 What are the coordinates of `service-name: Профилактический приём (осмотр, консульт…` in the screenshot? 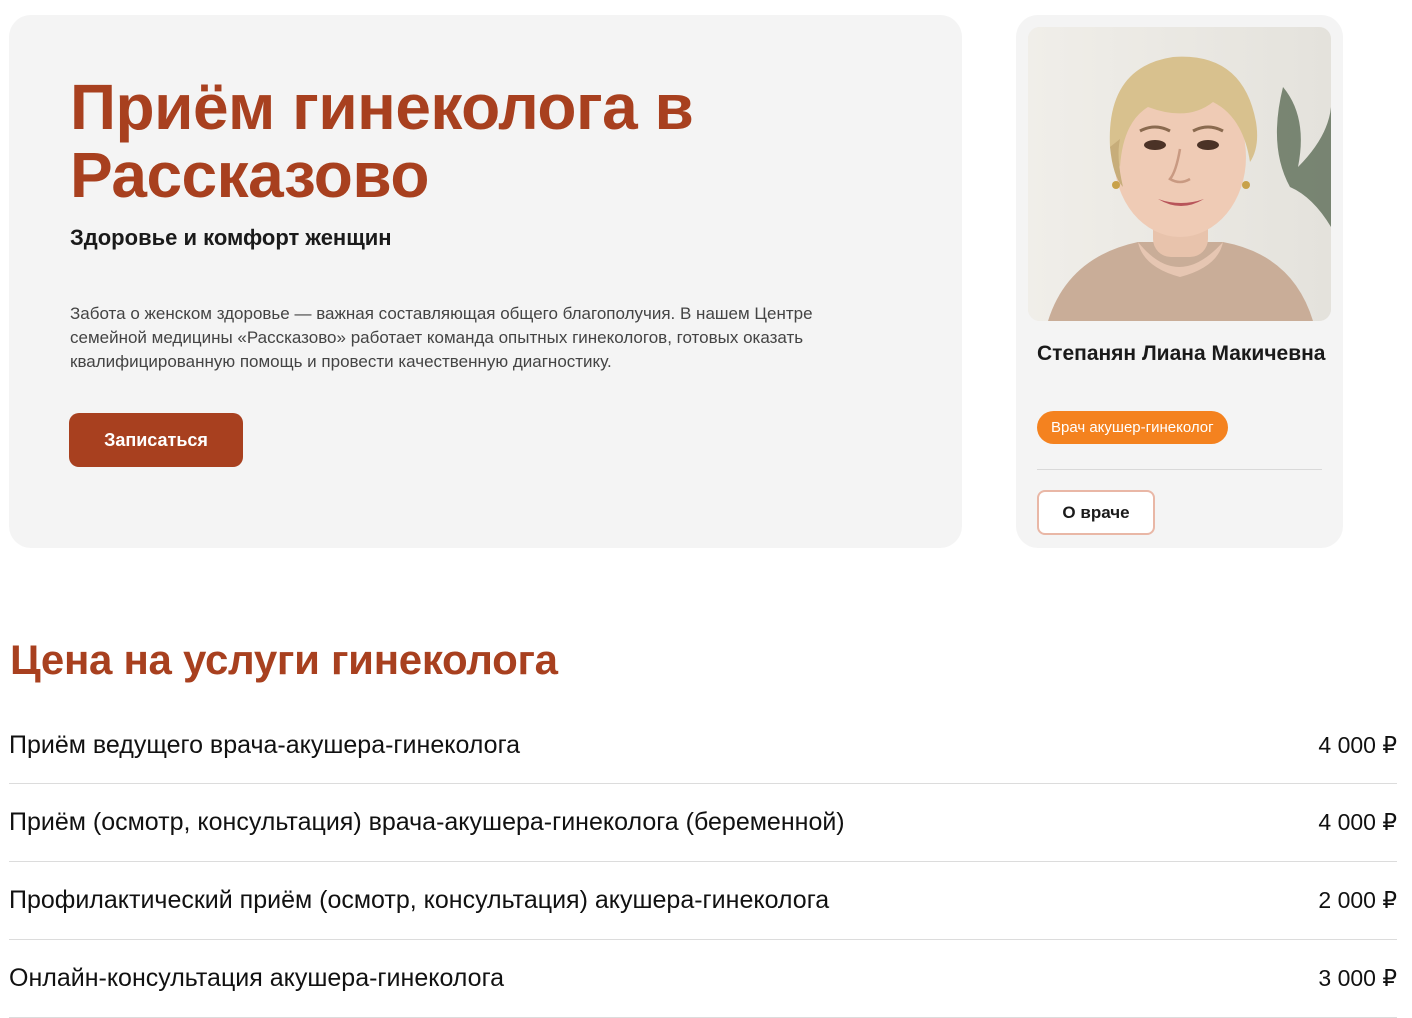 It's located at (419, 900).